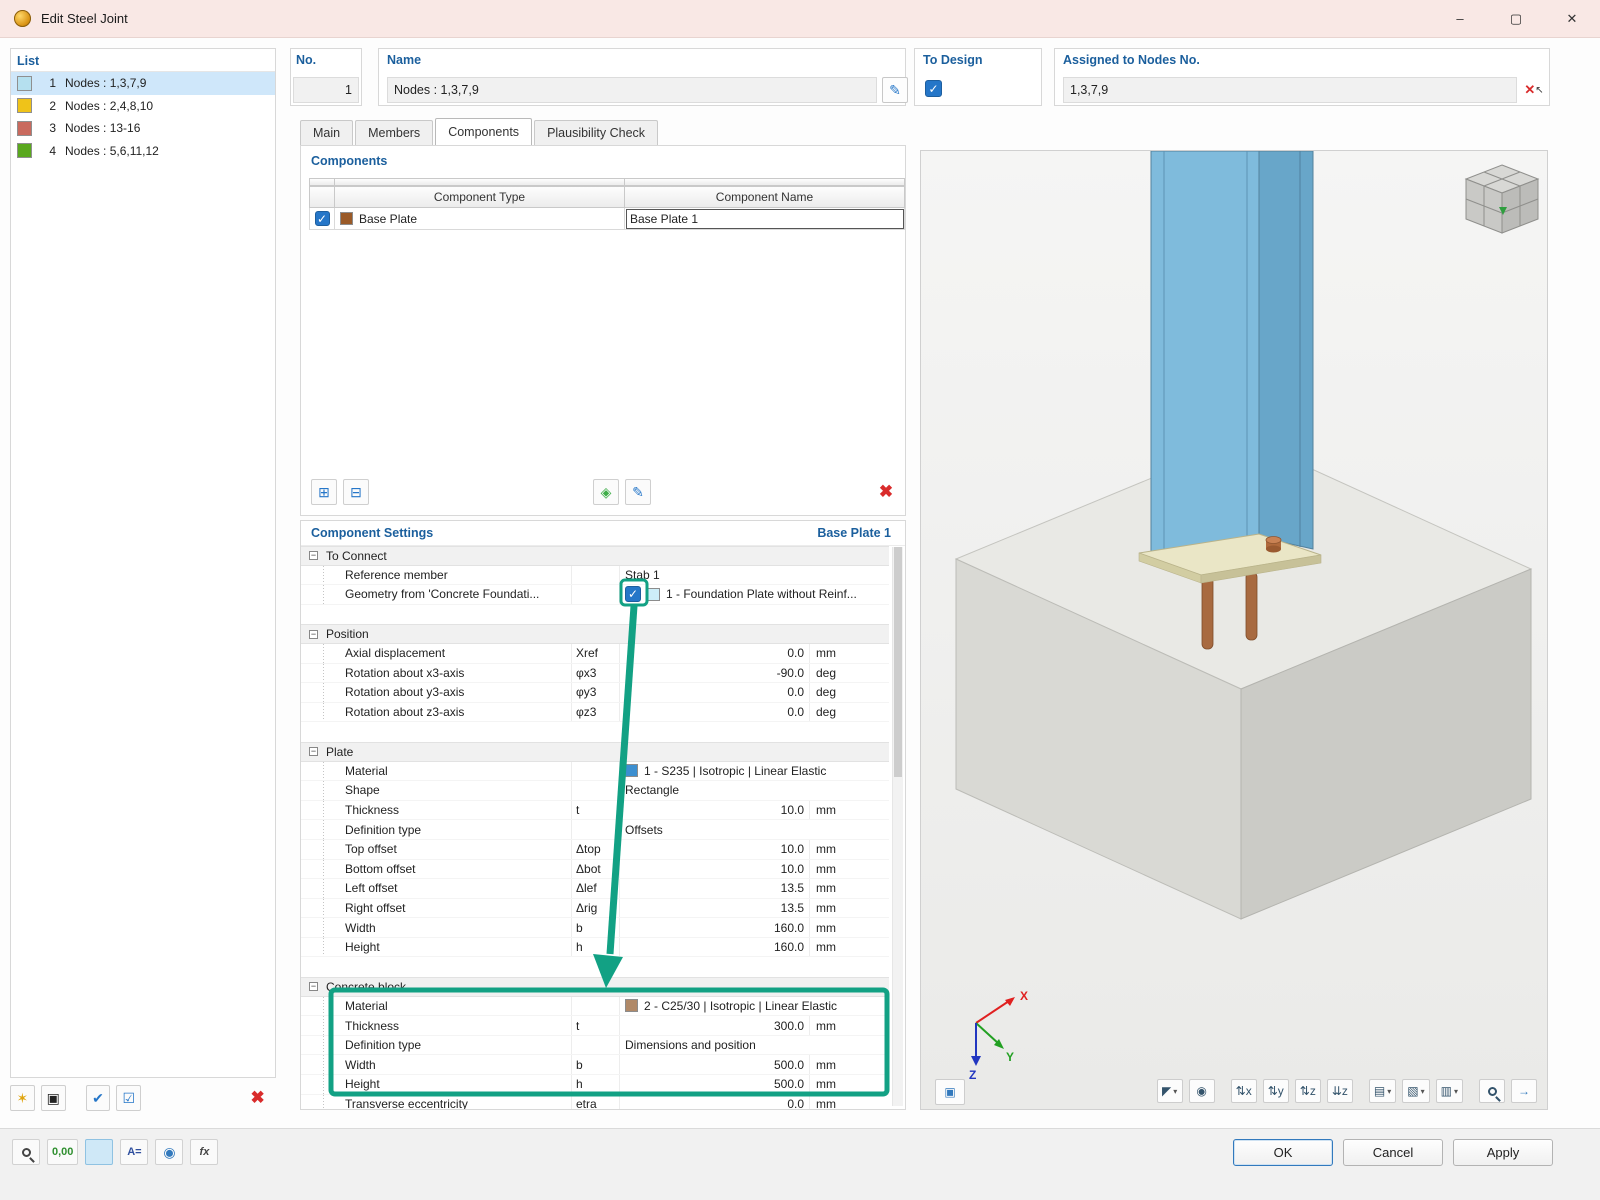 The image size is (1600, 1200). What do you see at coordinates (129, 1098) in the screenshot?
I see `check-selection-icon: ☑` at bounding box center [129, 1098].